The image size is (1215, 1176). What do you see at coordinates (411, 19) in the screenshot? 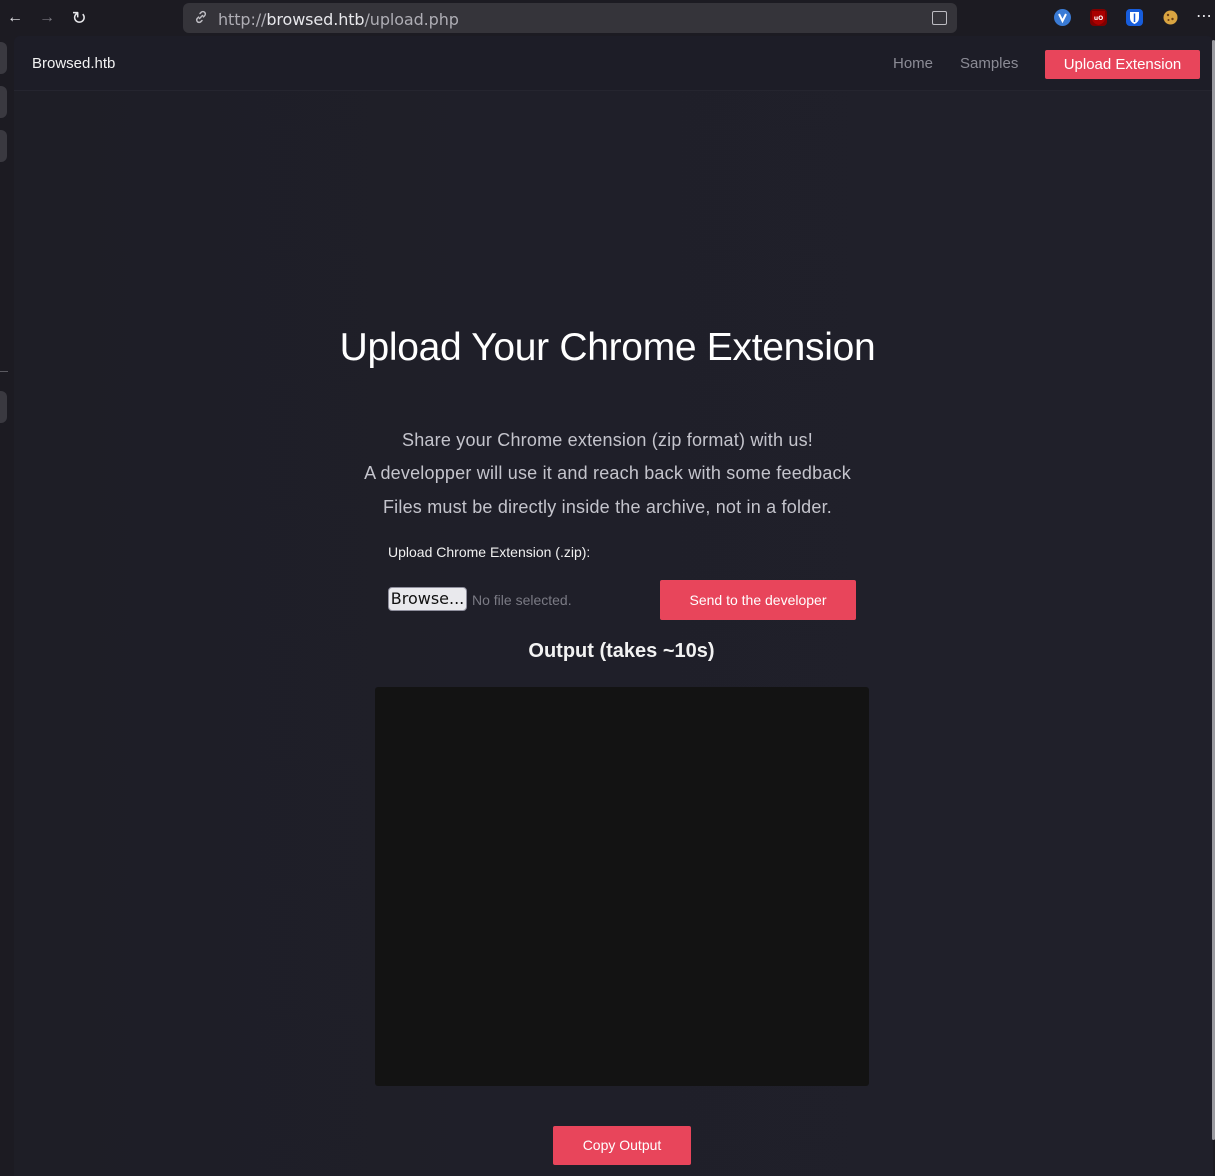
I see `url-path: /upload.php` at bounding box center [411, 19].